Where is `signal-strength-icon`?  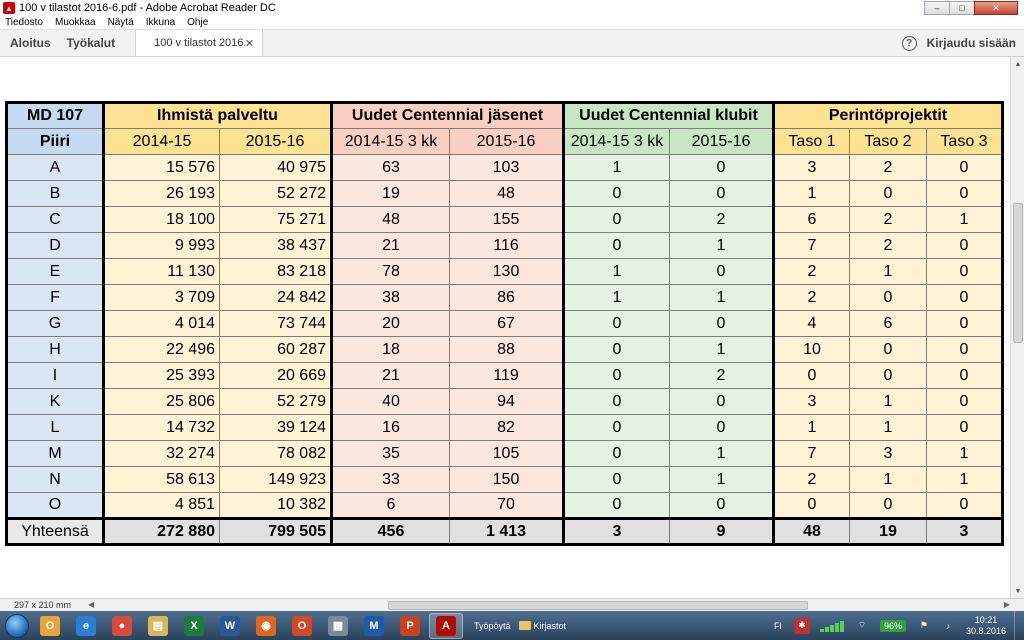
signal-strength-icon is located at coordinates (831, 626).